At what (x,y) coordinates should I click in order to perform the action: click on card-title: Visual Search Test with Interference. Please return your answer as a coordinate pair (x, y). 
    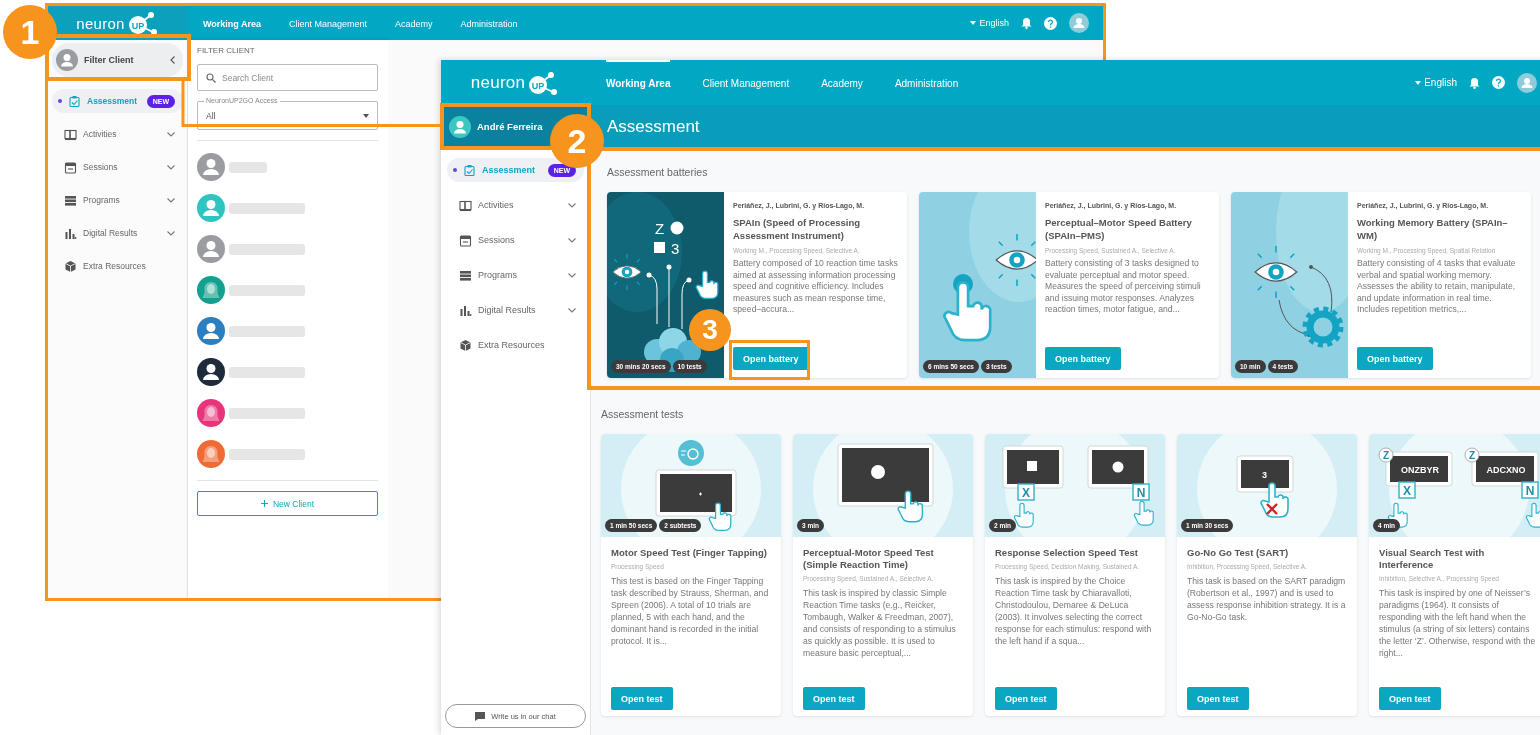
    Looking at the image, I should click on (1432, 559).